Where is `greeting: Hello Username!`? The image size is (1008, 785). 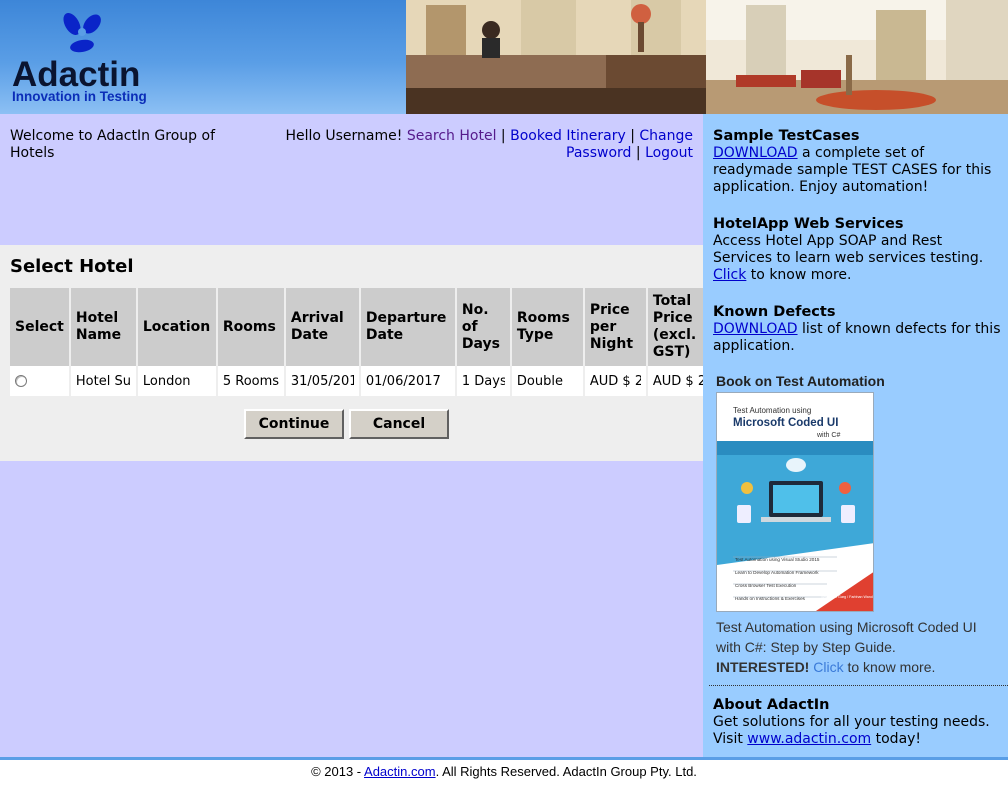 greeting: Hello Username! is located at coordinates (344, 136).